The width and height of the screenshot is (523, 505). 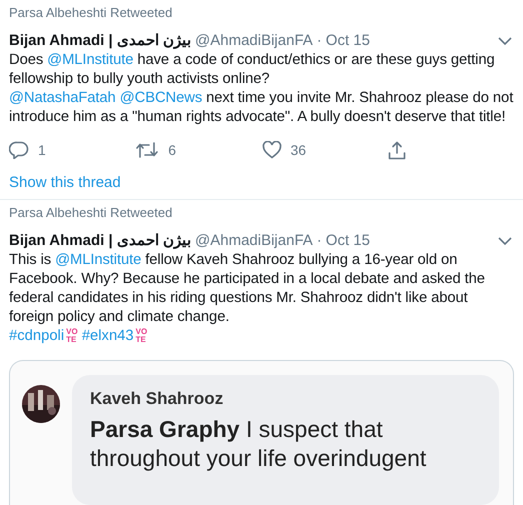 What do you see at coordinates (298, 150) in the screenshot?
I see `like-count: 36` at bounding box center [298, 150].